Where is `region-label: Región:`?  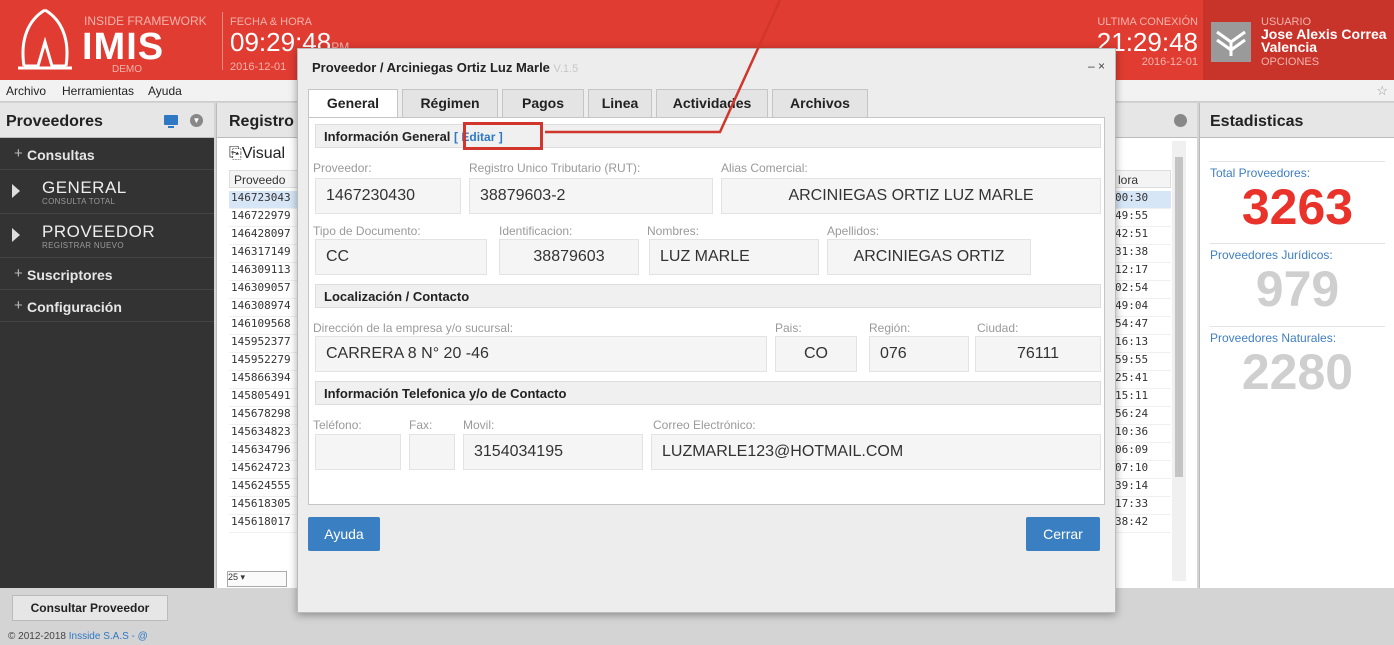
region-label: Región: is located at coordinates (890, 328).